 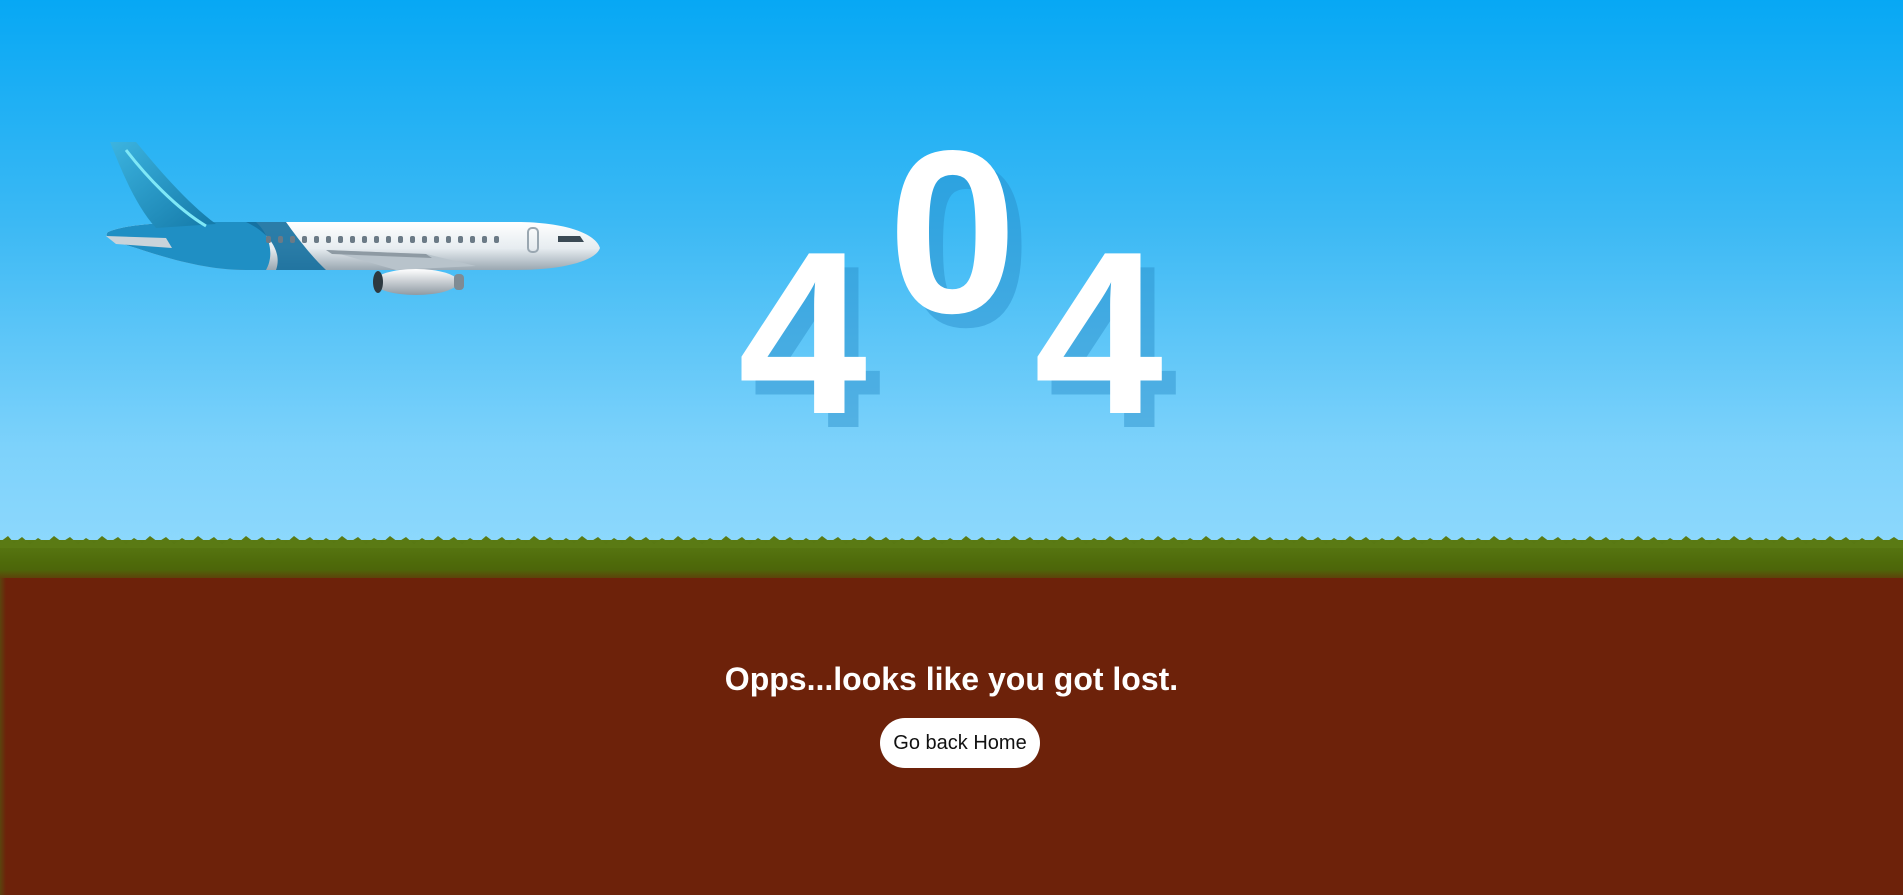 I want to click on grass-blades, so click(x=951, y=542).